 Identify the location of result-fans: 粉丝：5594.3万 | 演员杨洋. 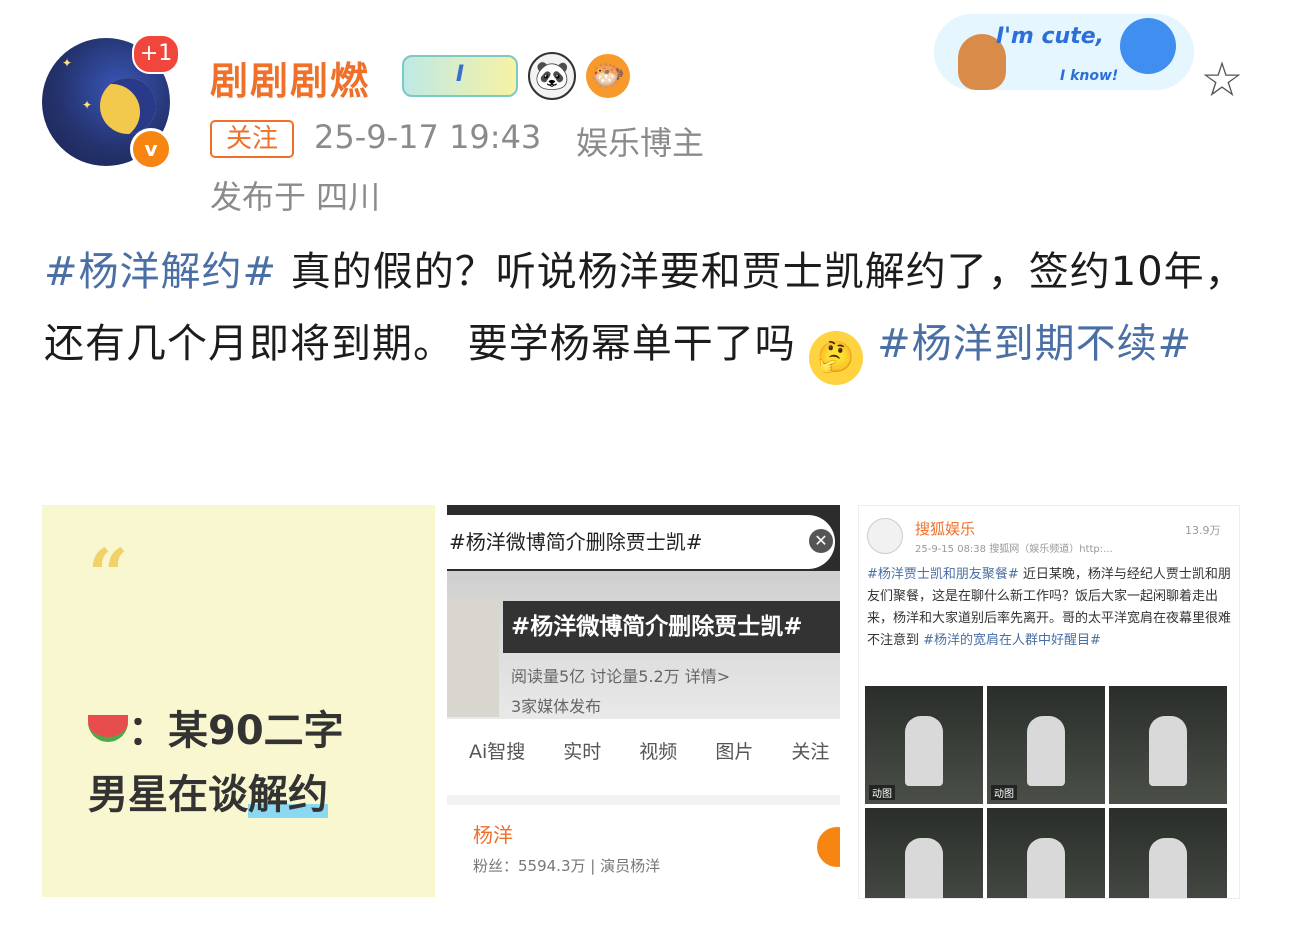
(567, 866).